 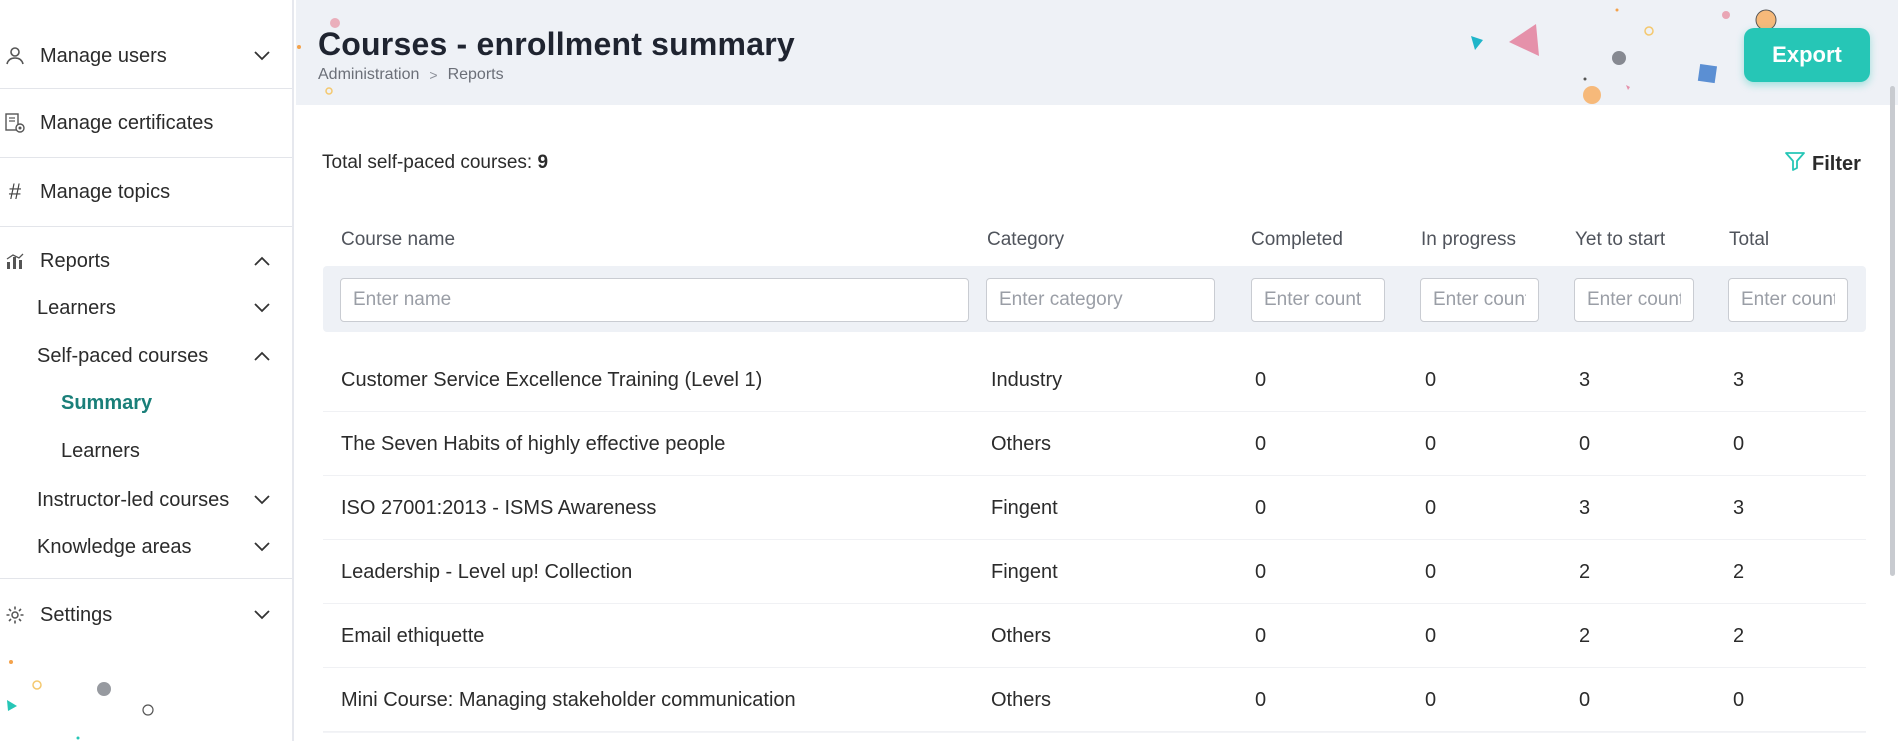 I want to click on sidebar-item-label: Manage certificates, so click(x=127, y=122).